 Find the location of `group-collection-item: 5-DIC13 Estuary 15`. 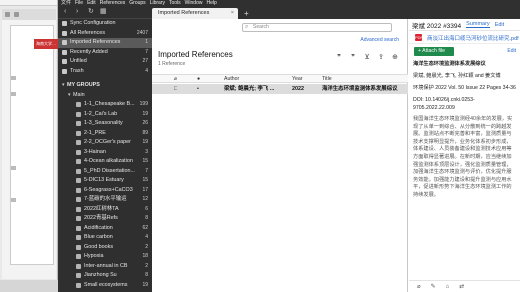

group-collection-item: 5-DIC13 Estuary 15 is located at coordinates (105, 181).